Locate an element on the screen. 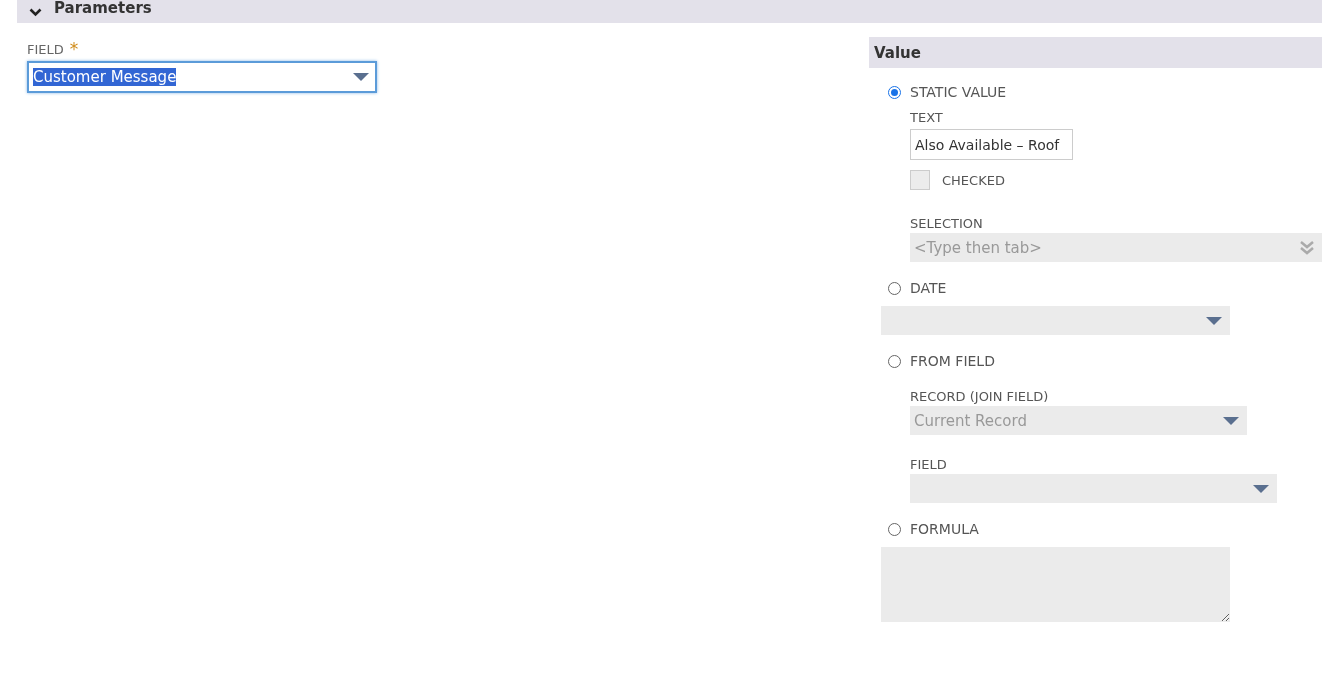 The image size is (1322, 682). option-label: STATIC VALUE is located at coordinates (958, 92).